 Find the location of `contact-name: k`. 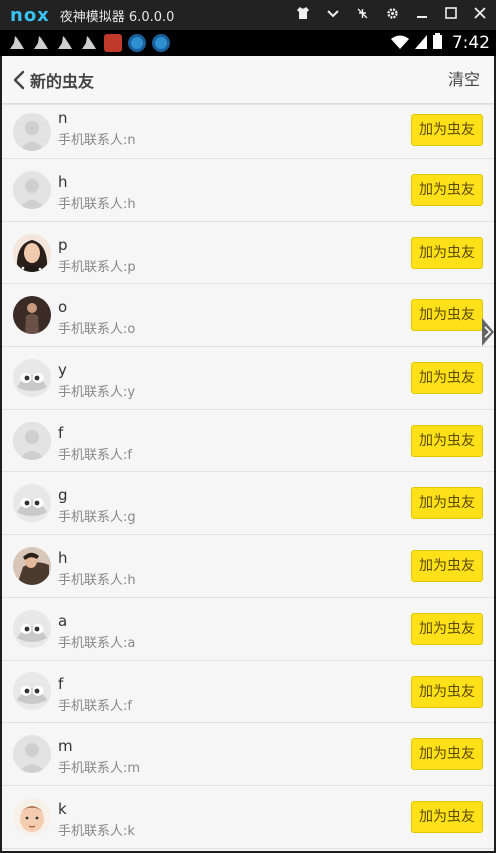

contact-name: k is located at coordinates (62, 808).